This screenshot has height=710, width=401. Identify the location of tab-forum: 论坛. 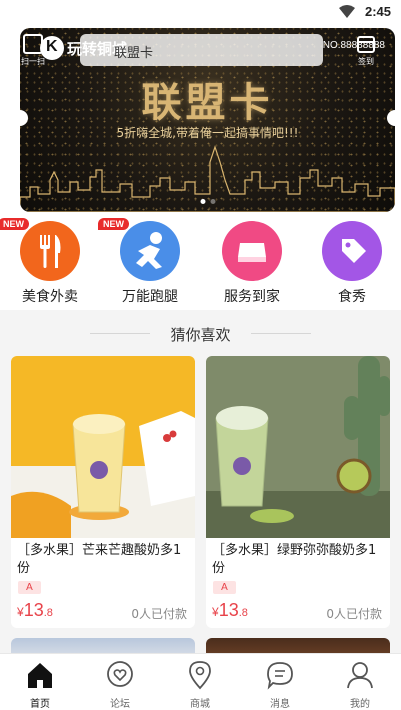
(120, 684).